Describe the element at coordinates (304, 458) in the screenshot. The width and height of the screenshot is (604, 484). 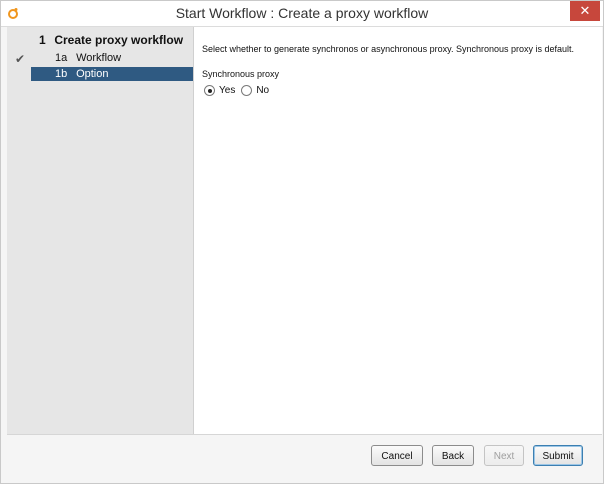
I see `button-bar: Cancel Back Next Submit` at that location.